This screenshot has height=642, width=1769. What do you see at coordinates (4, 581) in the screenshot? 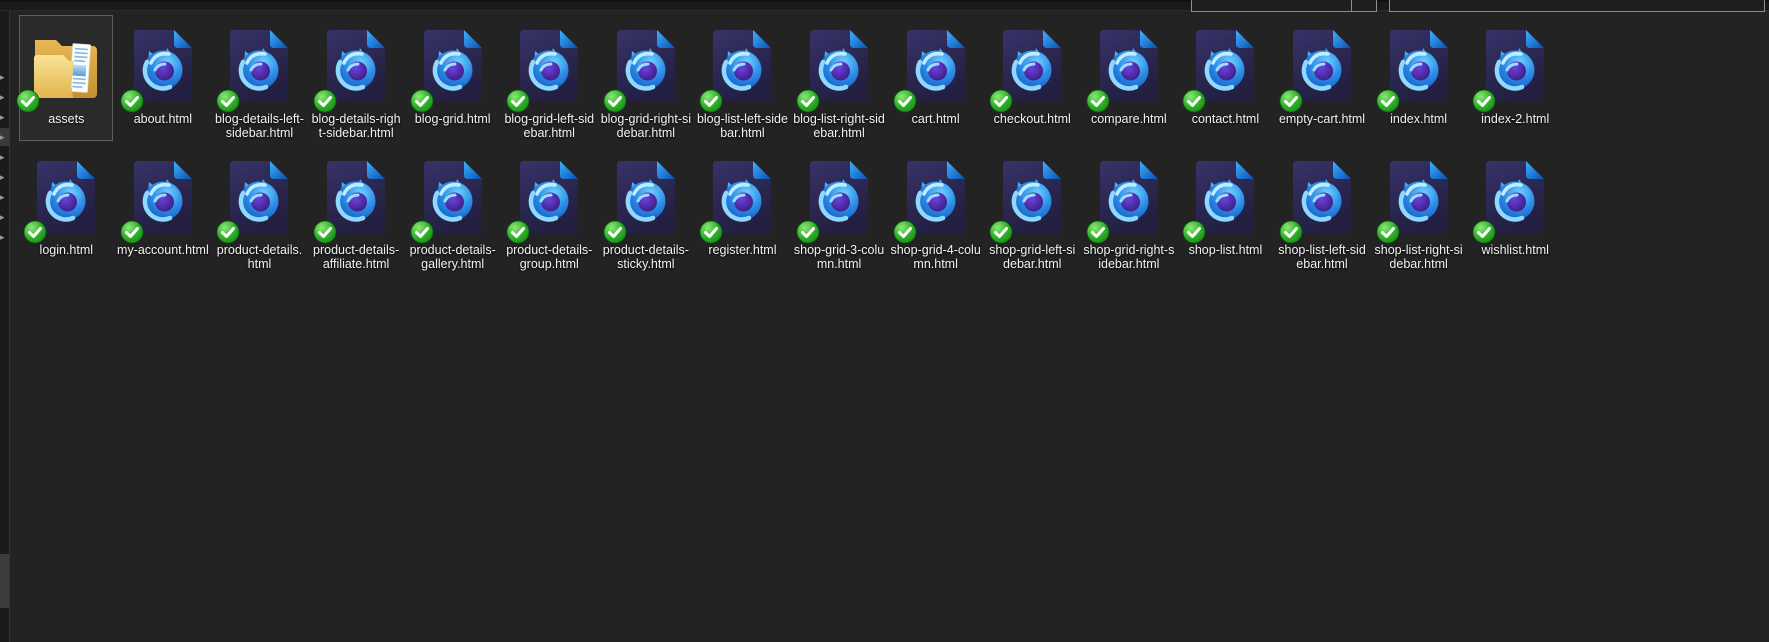
I see `tree-scrollbar-thumb` at bounding box center [4, 581].